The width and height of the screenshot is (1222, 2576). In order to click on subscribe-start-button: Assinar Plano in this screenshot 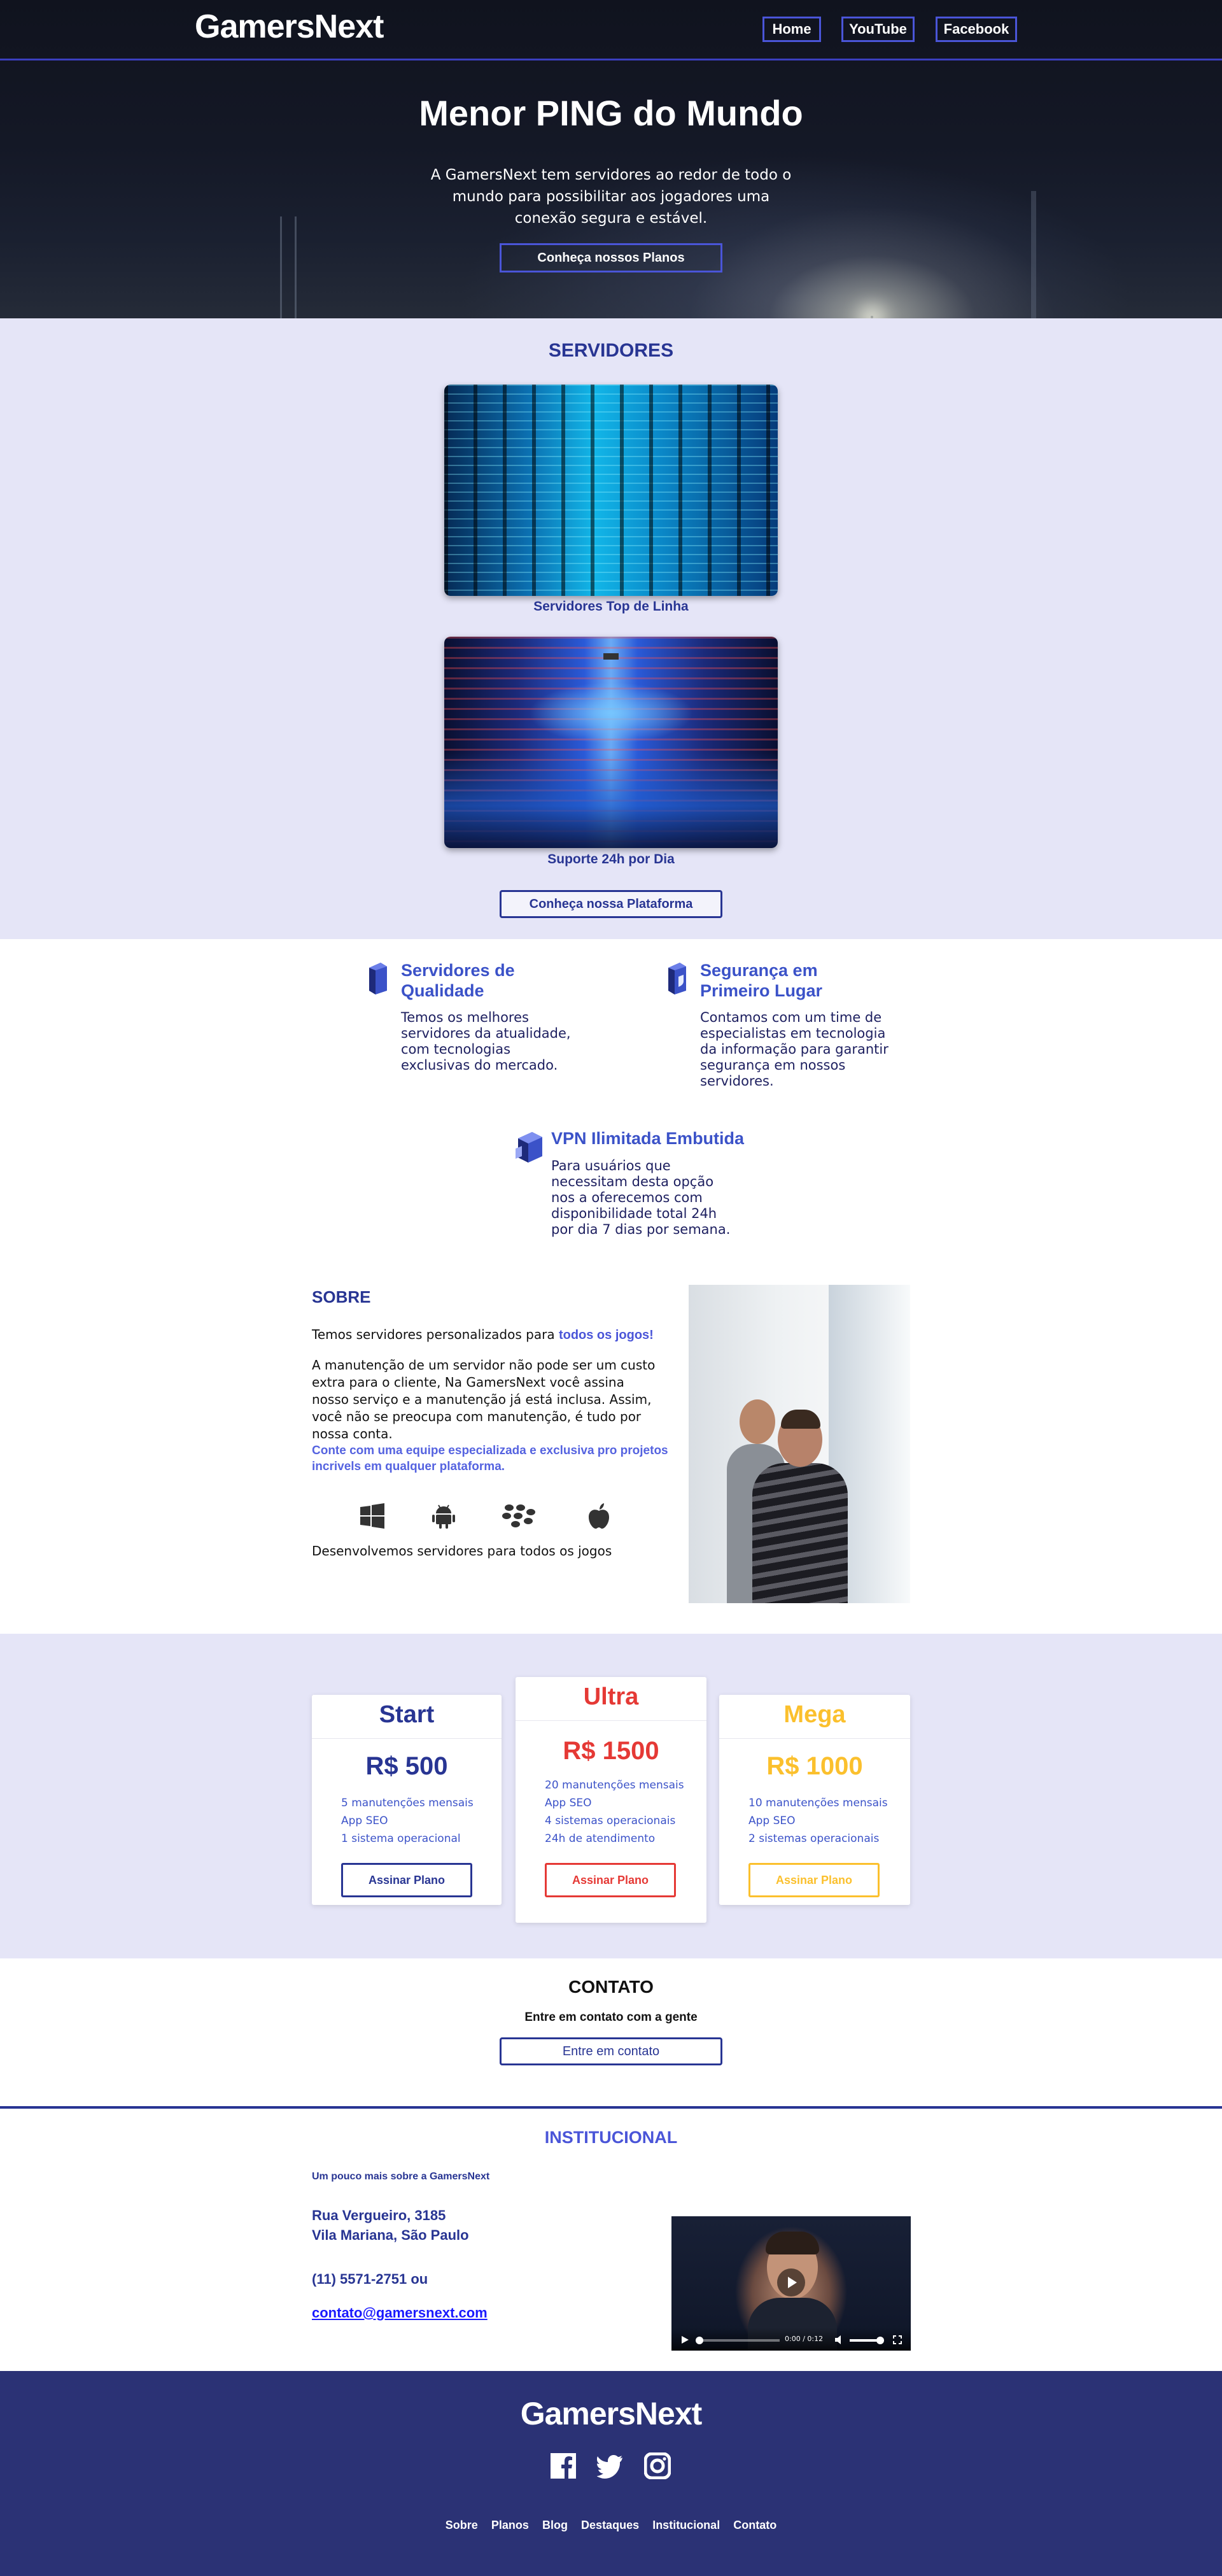, I will do `click(406, 1880)`.